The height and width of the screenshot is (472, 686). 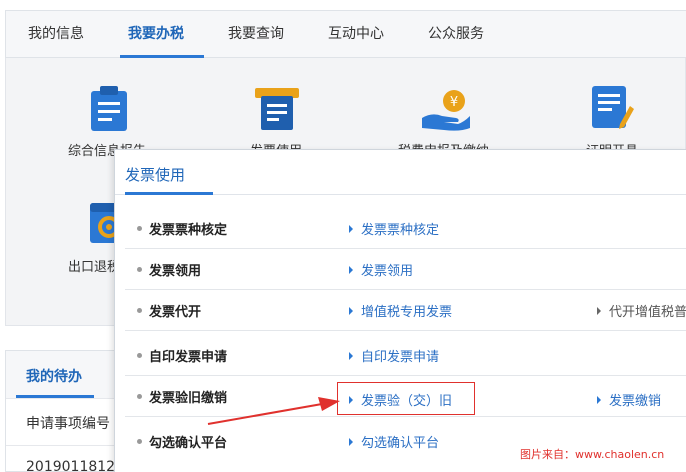 I want to click on link-invoice-receive: 发票领用, so click(x=381, y=269).